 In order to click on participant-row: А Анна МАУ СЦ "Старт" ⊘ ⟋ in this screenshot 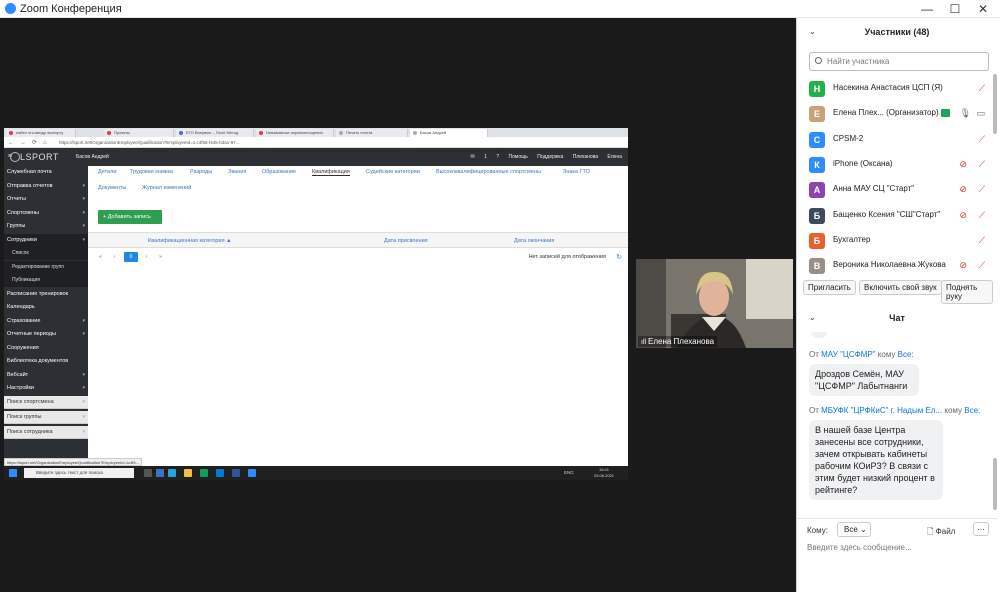, I will do `click(895, 189)`.